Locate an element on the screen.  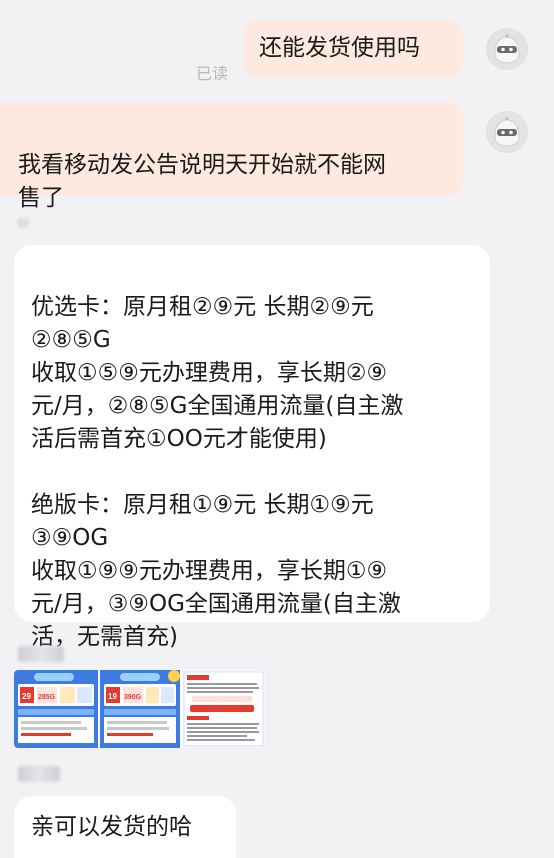
message-text: 我看移动发公告说明天开始就不能网 售了 is located at coordinates (202, 181).